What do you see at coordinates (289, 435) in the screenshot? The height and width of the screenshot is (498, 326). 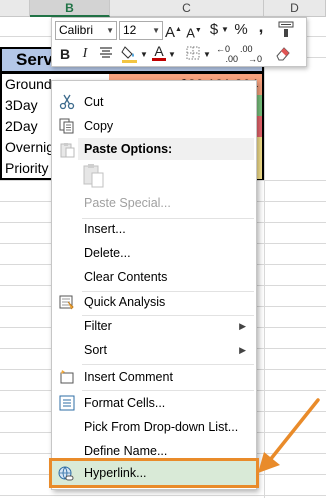 I see `annotation-arrow-icon` at bounding box center [289, 435].